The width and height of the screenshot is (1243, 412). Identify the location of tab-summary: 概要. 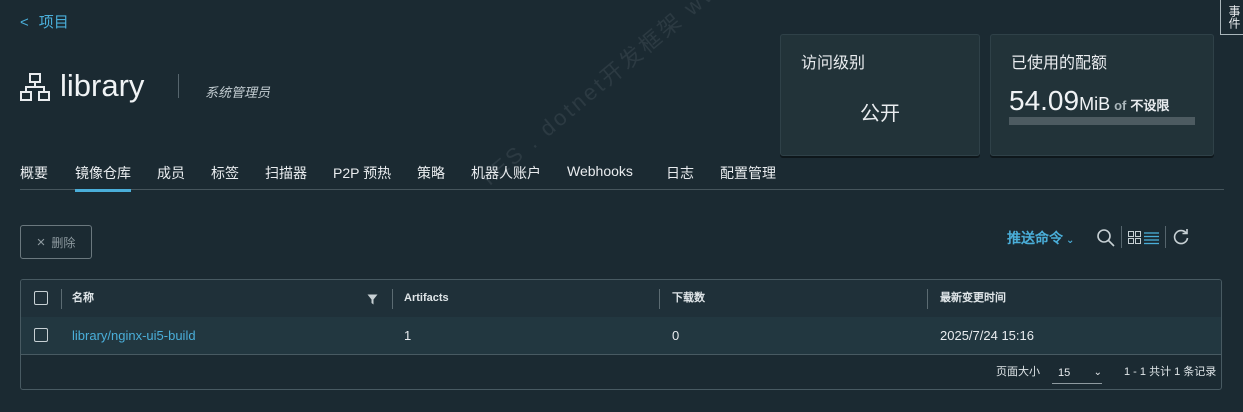
(34, 176).